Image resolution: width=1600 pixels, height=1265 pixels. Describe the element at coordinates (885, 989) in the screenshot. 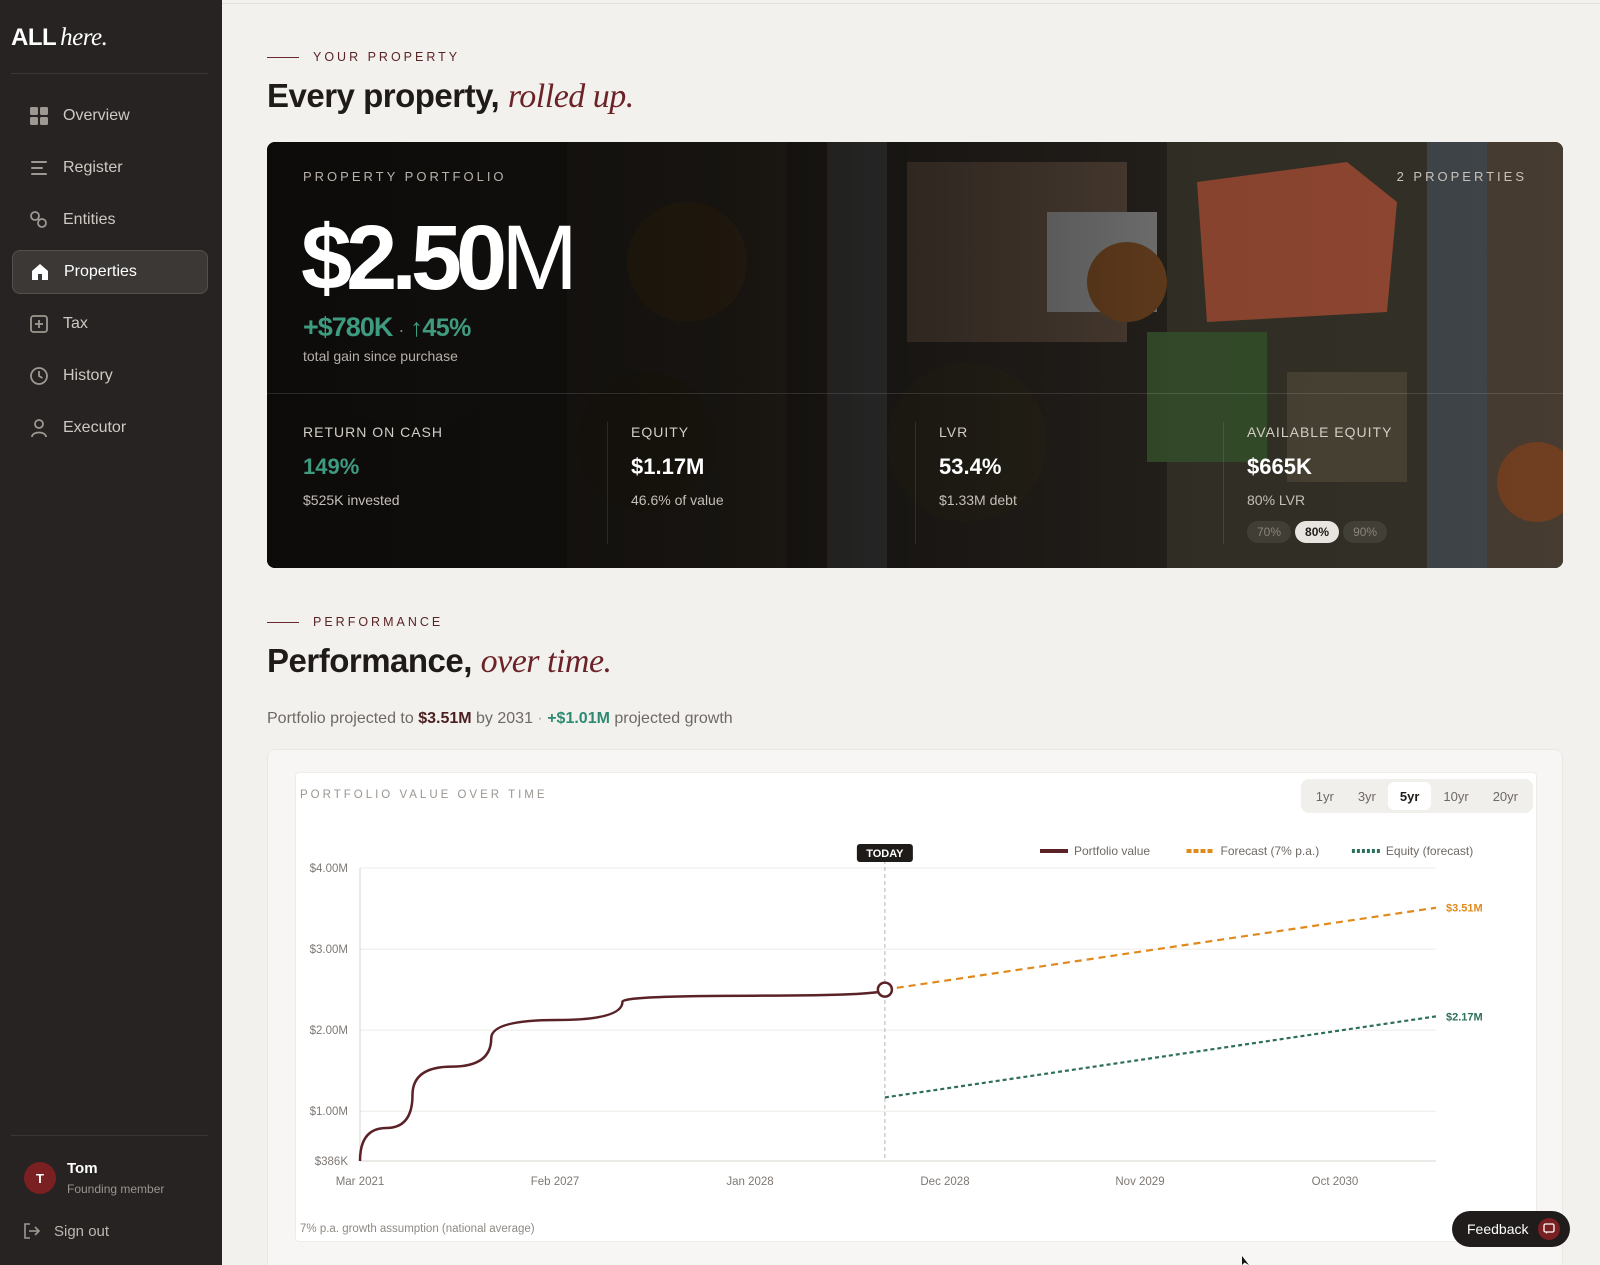

I see `today-point` at that location.